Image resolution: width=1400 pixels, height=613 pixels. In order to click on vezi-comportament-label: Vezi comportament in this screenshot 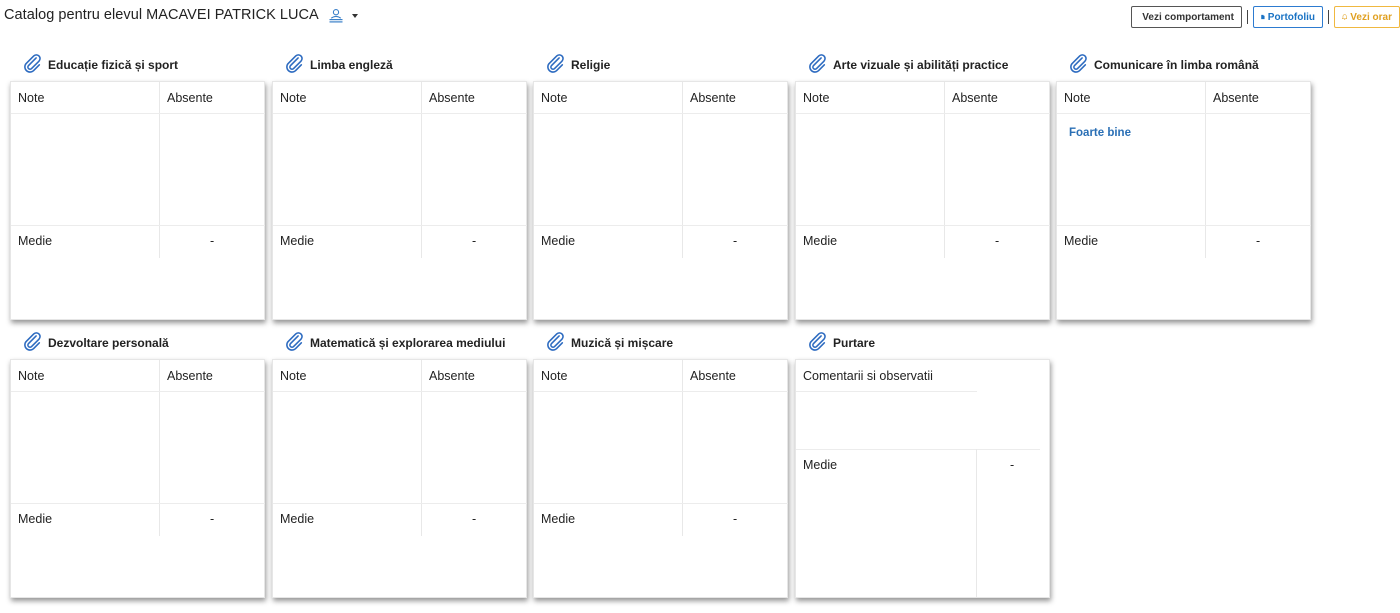, I will do `click(1188, 17)`.